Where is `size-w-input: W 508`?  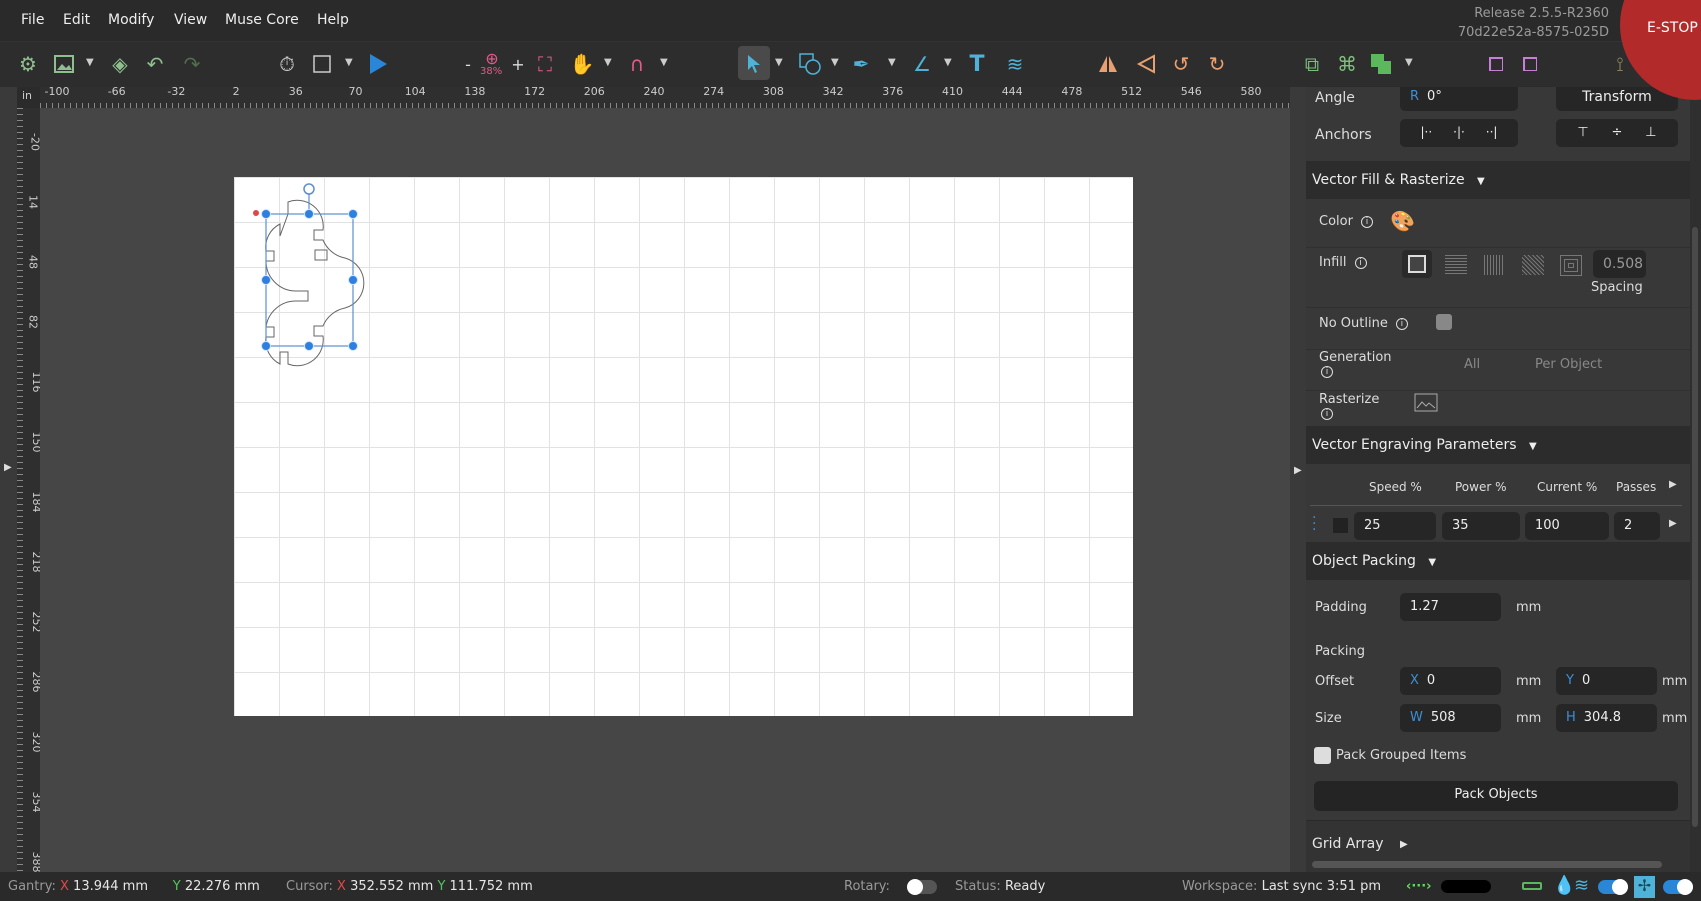
size-w-input: W 508 is located at coordinates (1450, 718).